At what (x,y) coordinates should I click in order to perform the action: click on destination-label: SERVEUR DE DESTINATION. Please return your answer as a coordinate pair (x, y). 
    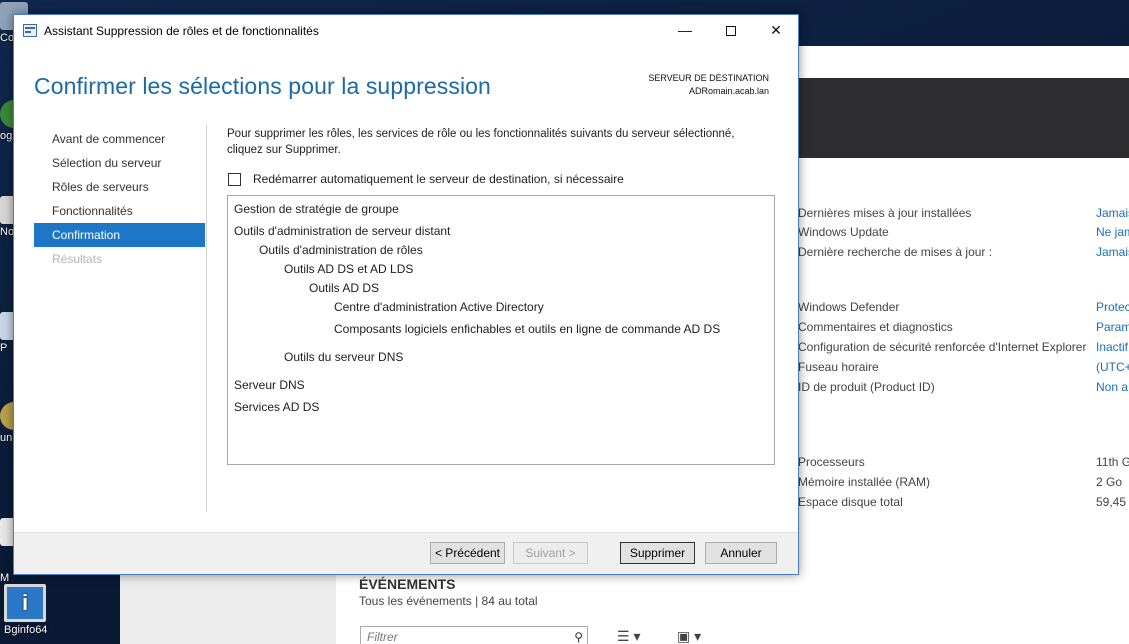
    Looking at the image, I should click on (708, 78).